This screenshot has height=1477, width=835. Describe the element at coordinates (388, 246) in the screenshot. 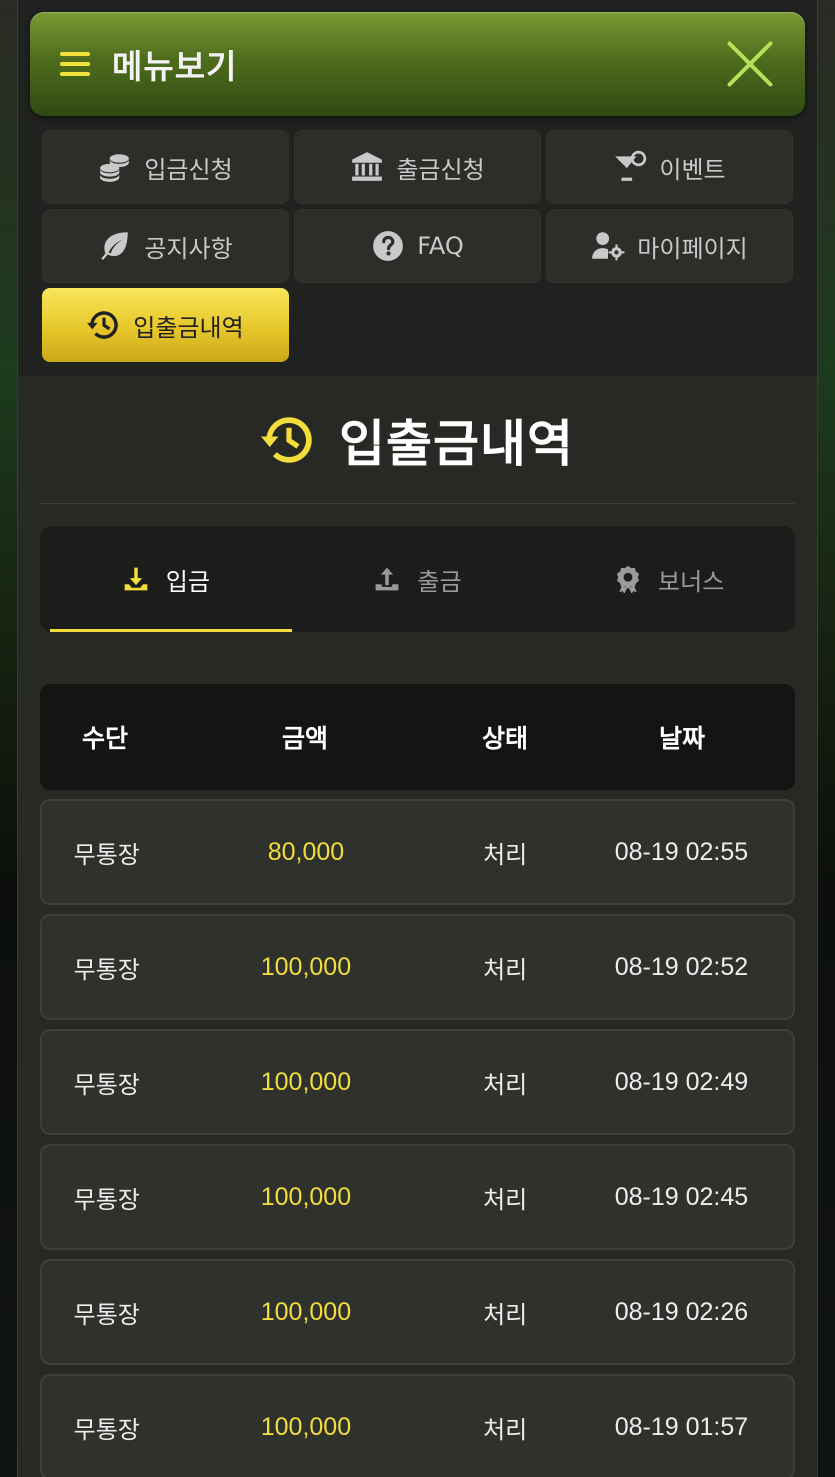

I see `question-circle-icon` at that location.